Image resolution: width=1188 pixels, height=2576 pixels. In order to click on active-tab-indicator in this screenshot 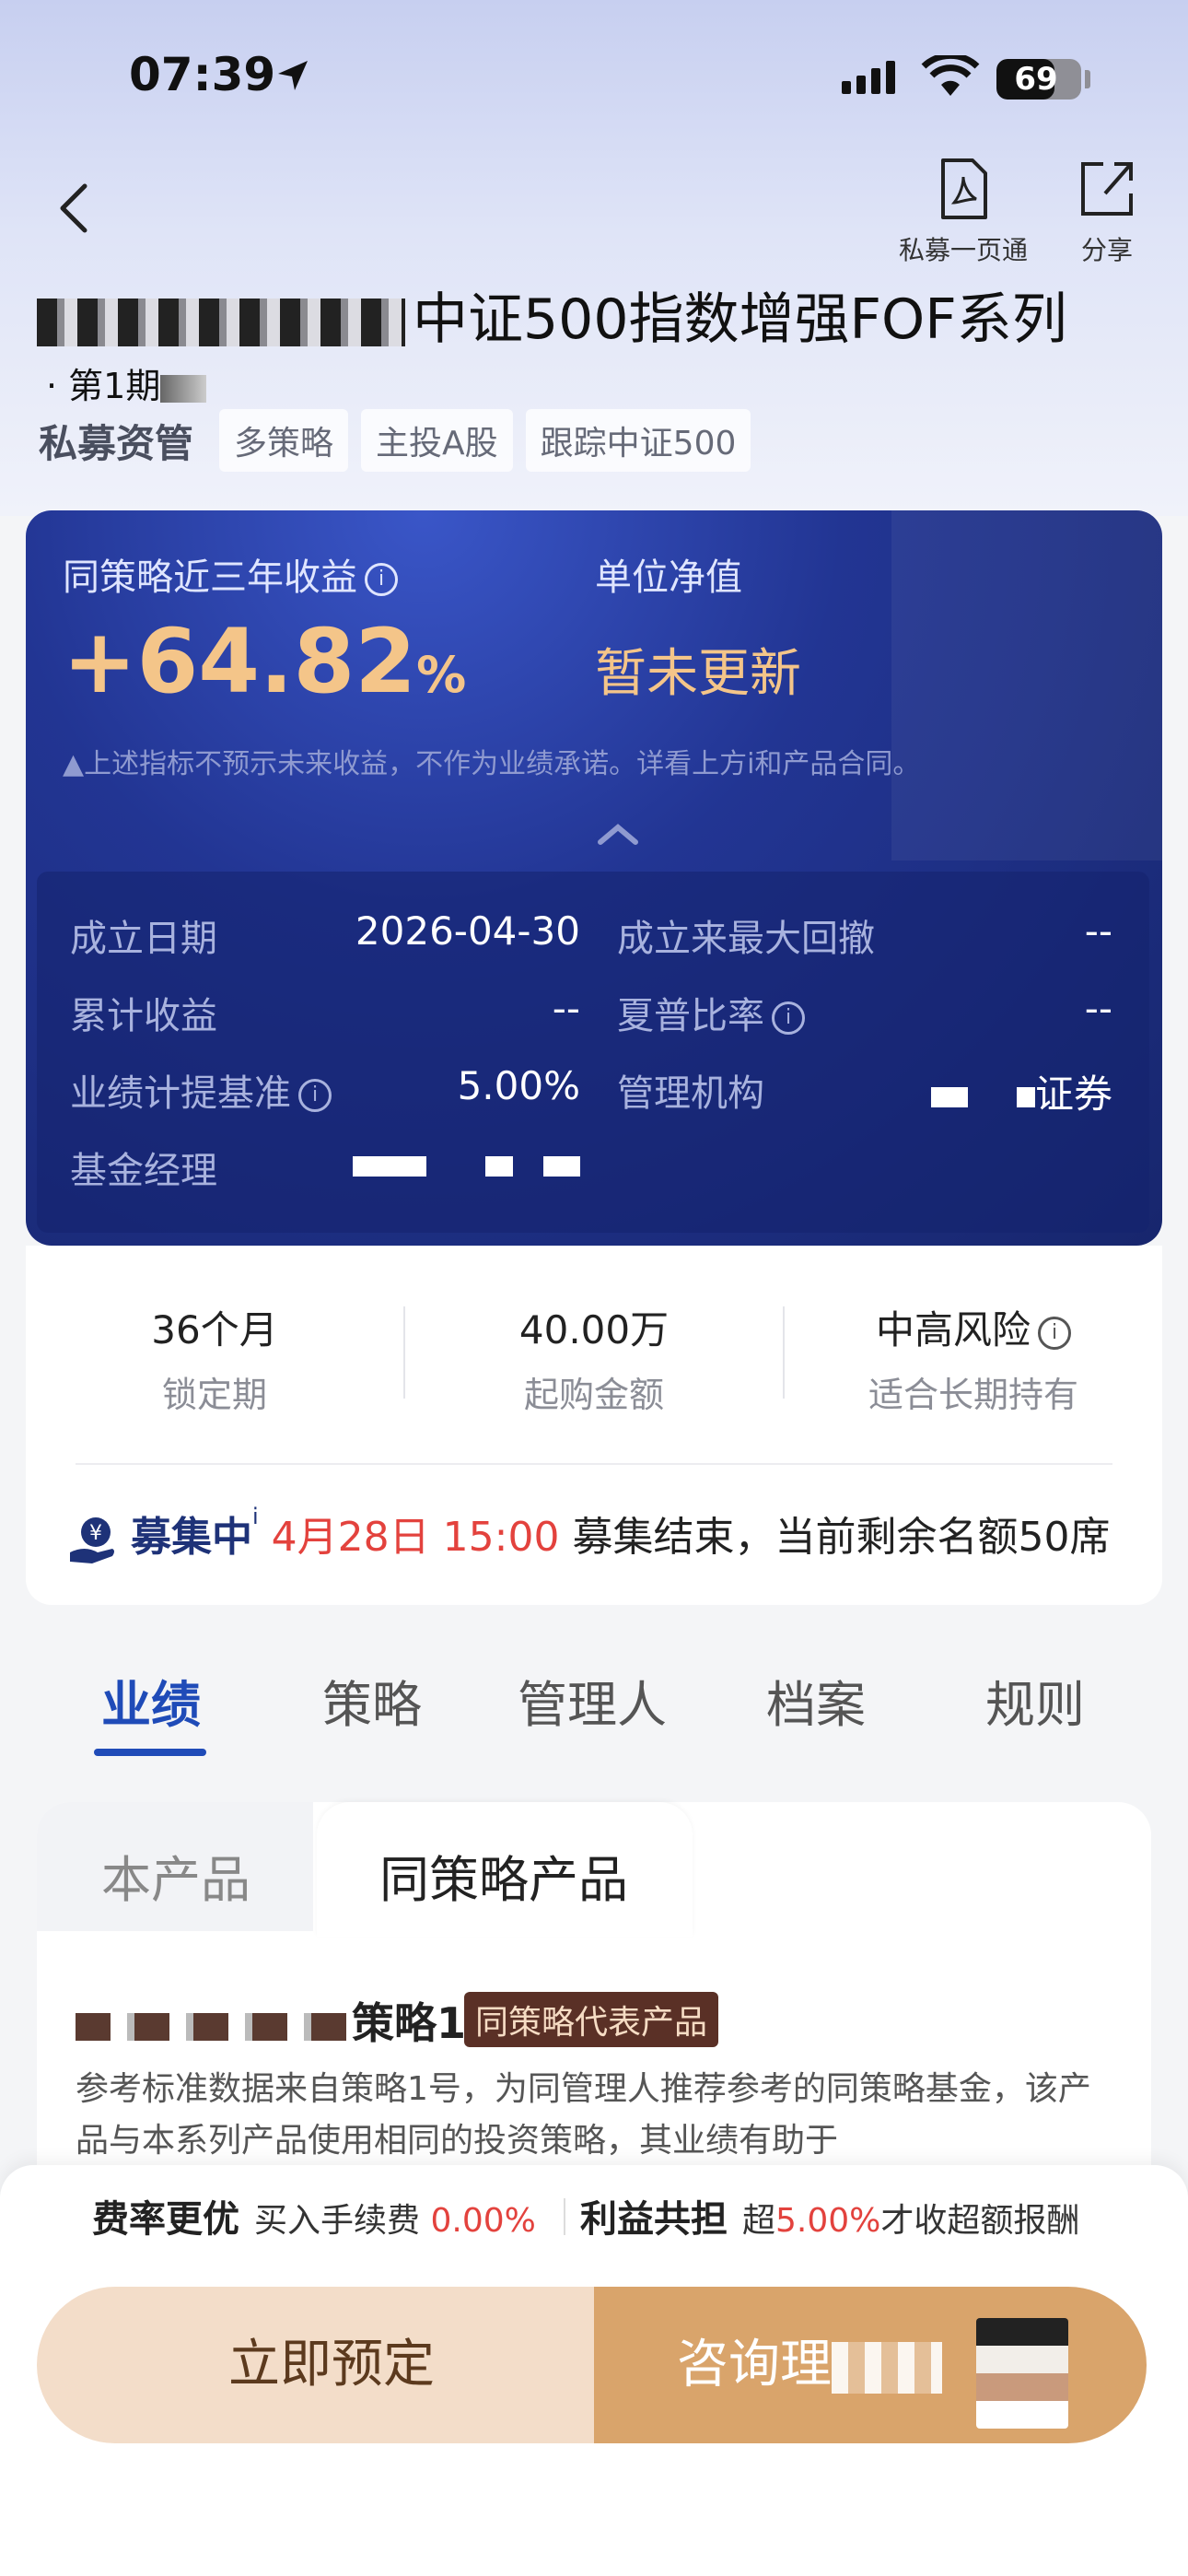, I will do `click(150, 1752)`.